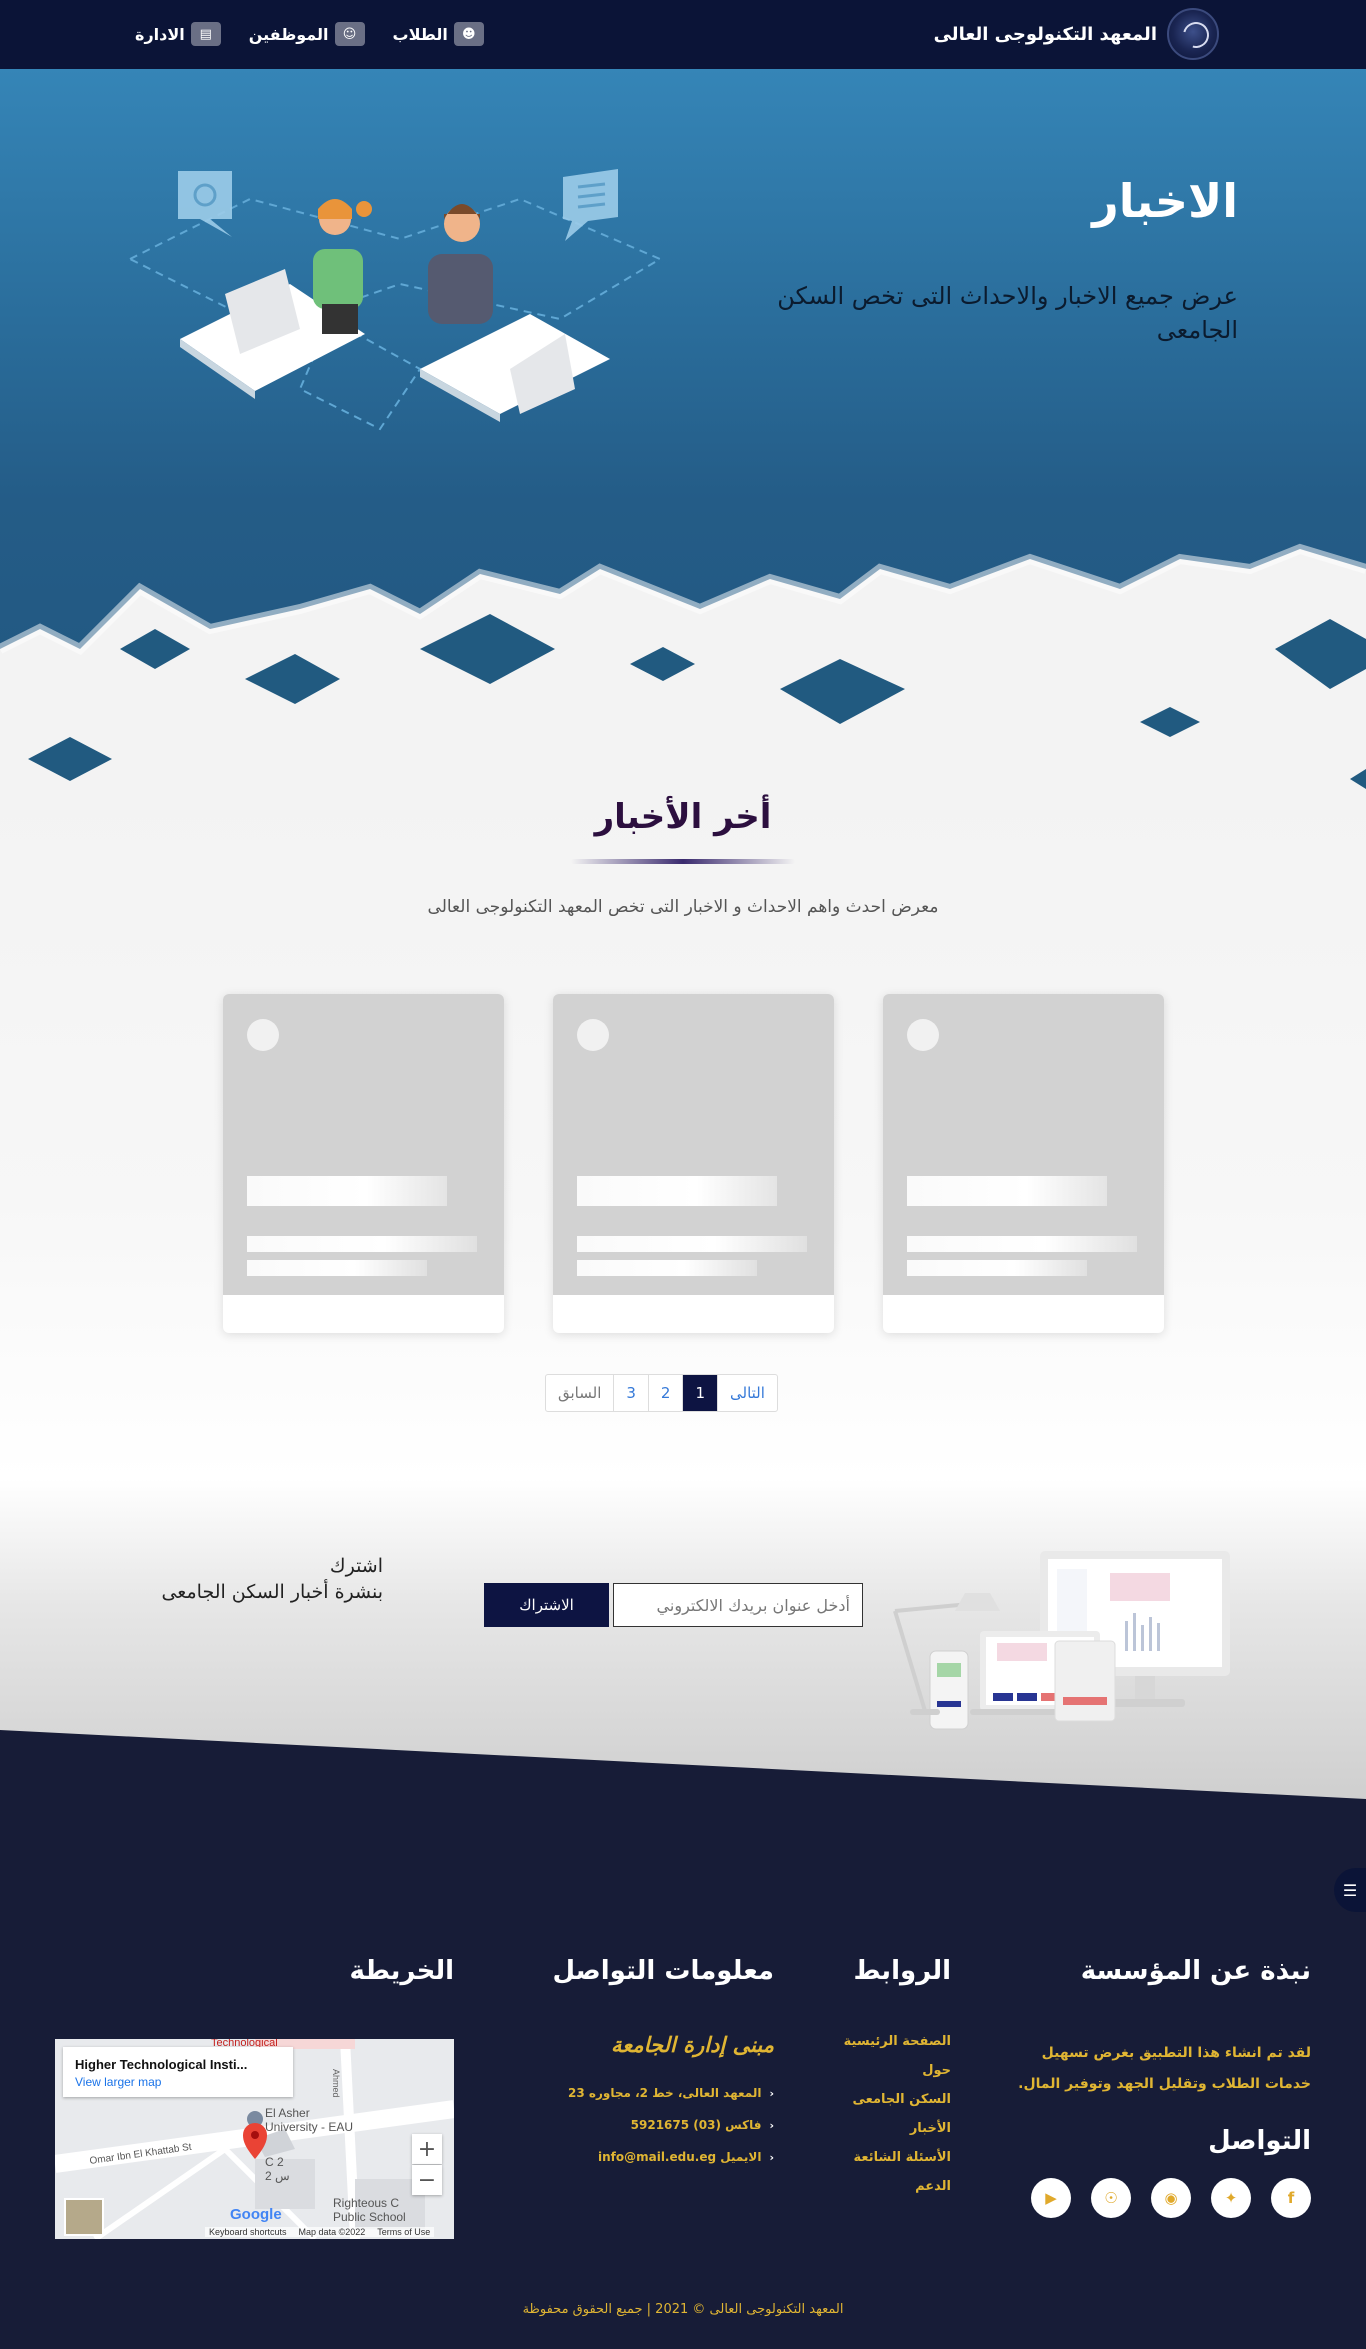 This screenshot has height=2349, width=1366. What do you see at coordinates (897, 2041) in the screenshot?
I see `footer-link-home: الصفحة الرئيسية` at bounding box center [897, 2041].